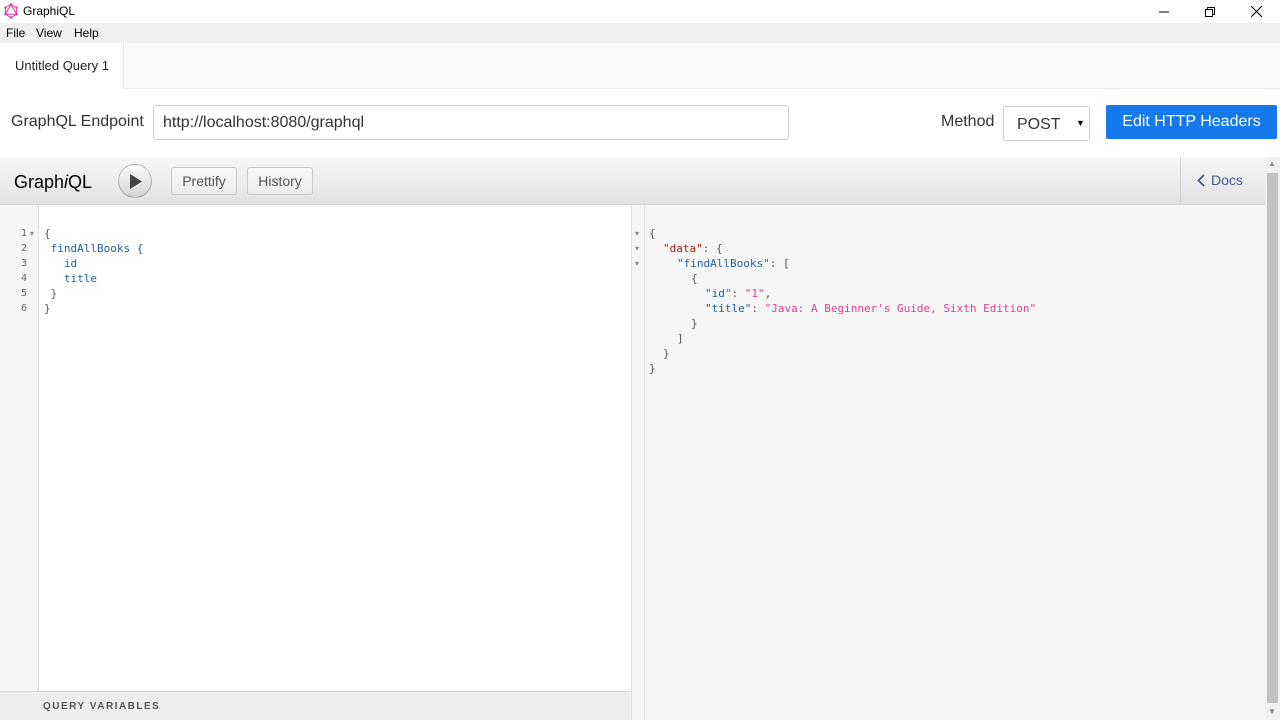 The height and width of the screenshot is (720, 1280). I want to click on close-icon, so click(1256, 11).